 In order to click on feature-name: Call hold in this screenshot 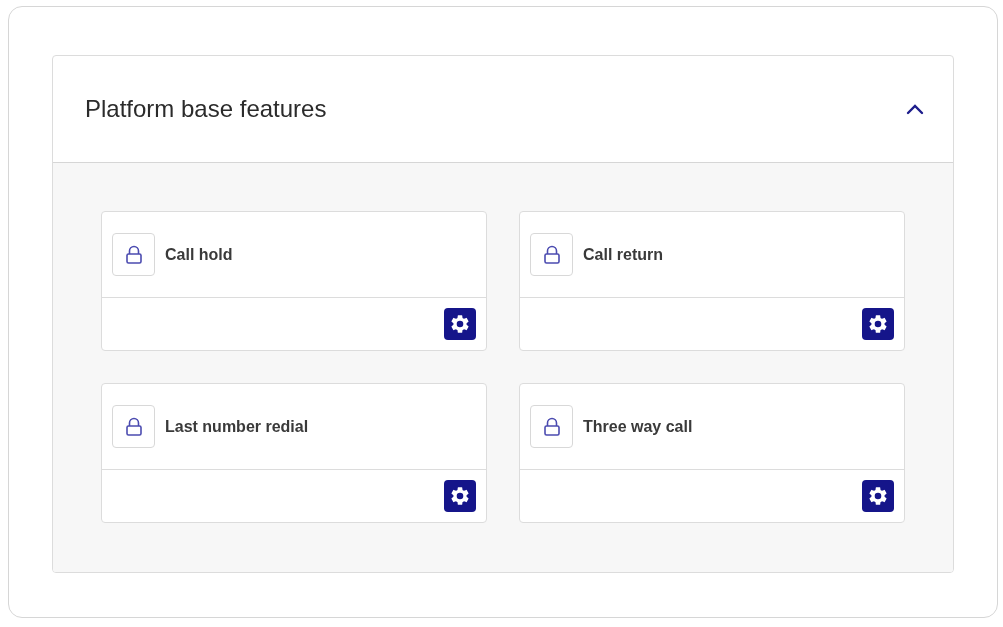, I will do `click(199, 254)`.